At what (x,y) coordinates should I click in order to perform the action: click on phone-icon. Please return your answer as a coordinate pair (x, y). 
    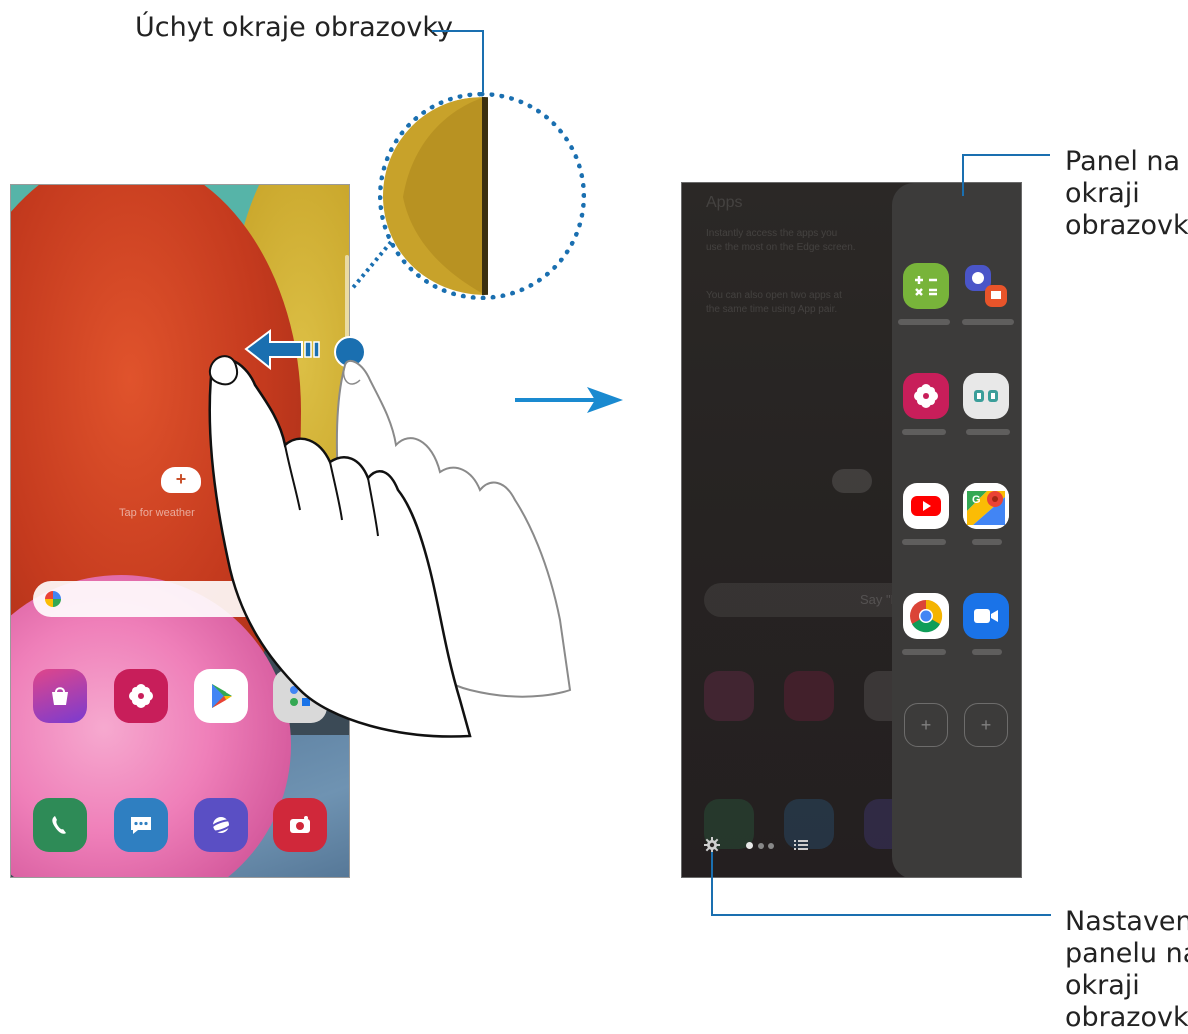
    Looking at the image, I should click on (59, 825).